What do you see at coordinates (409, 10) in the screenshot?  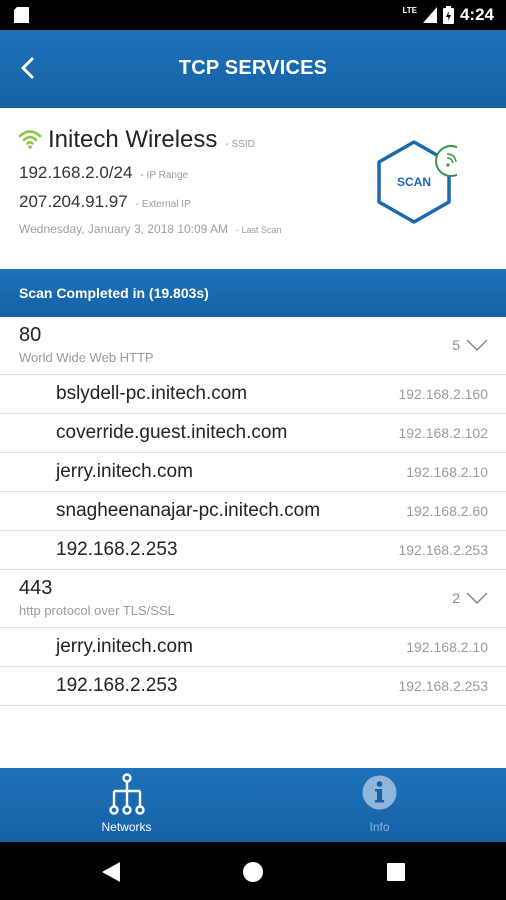 I see `network-type: LTE` at bounding box center [409, 10].